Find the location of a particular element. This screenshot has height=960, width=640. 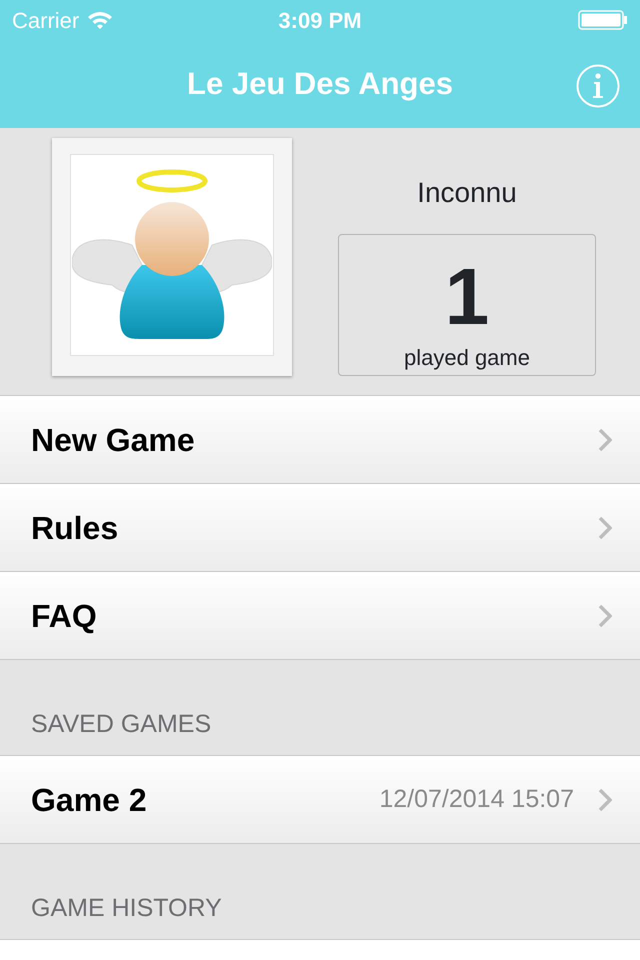

battery-icon is located at coordinates (603, 20).